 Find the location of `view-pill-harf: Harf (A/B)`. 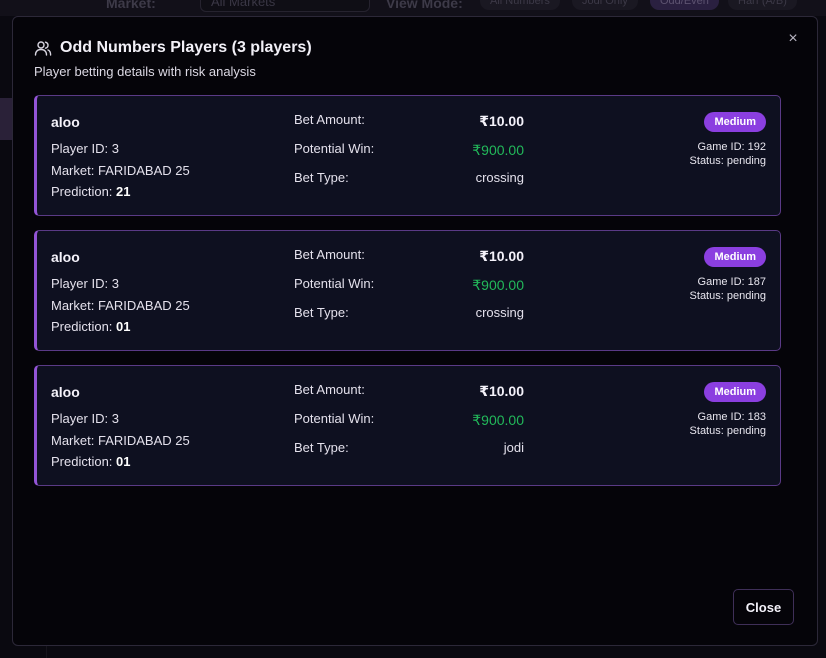

view-pill-harf: Harf (A/B) is located at coordinates (762, 5).